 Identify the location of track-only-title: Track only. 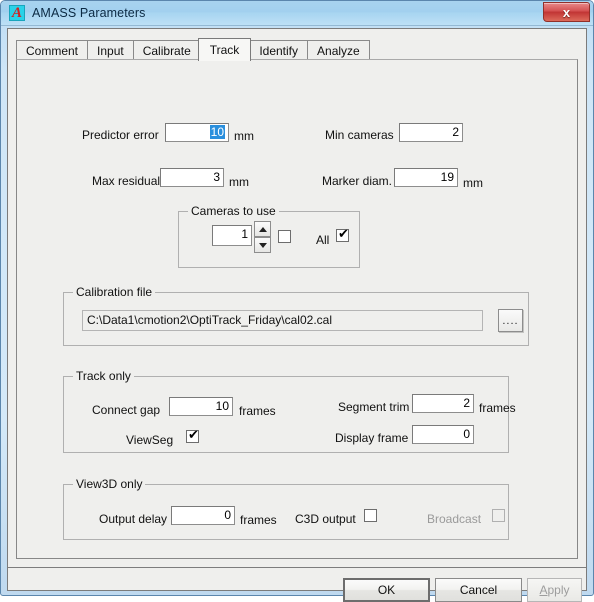
(103, 376).